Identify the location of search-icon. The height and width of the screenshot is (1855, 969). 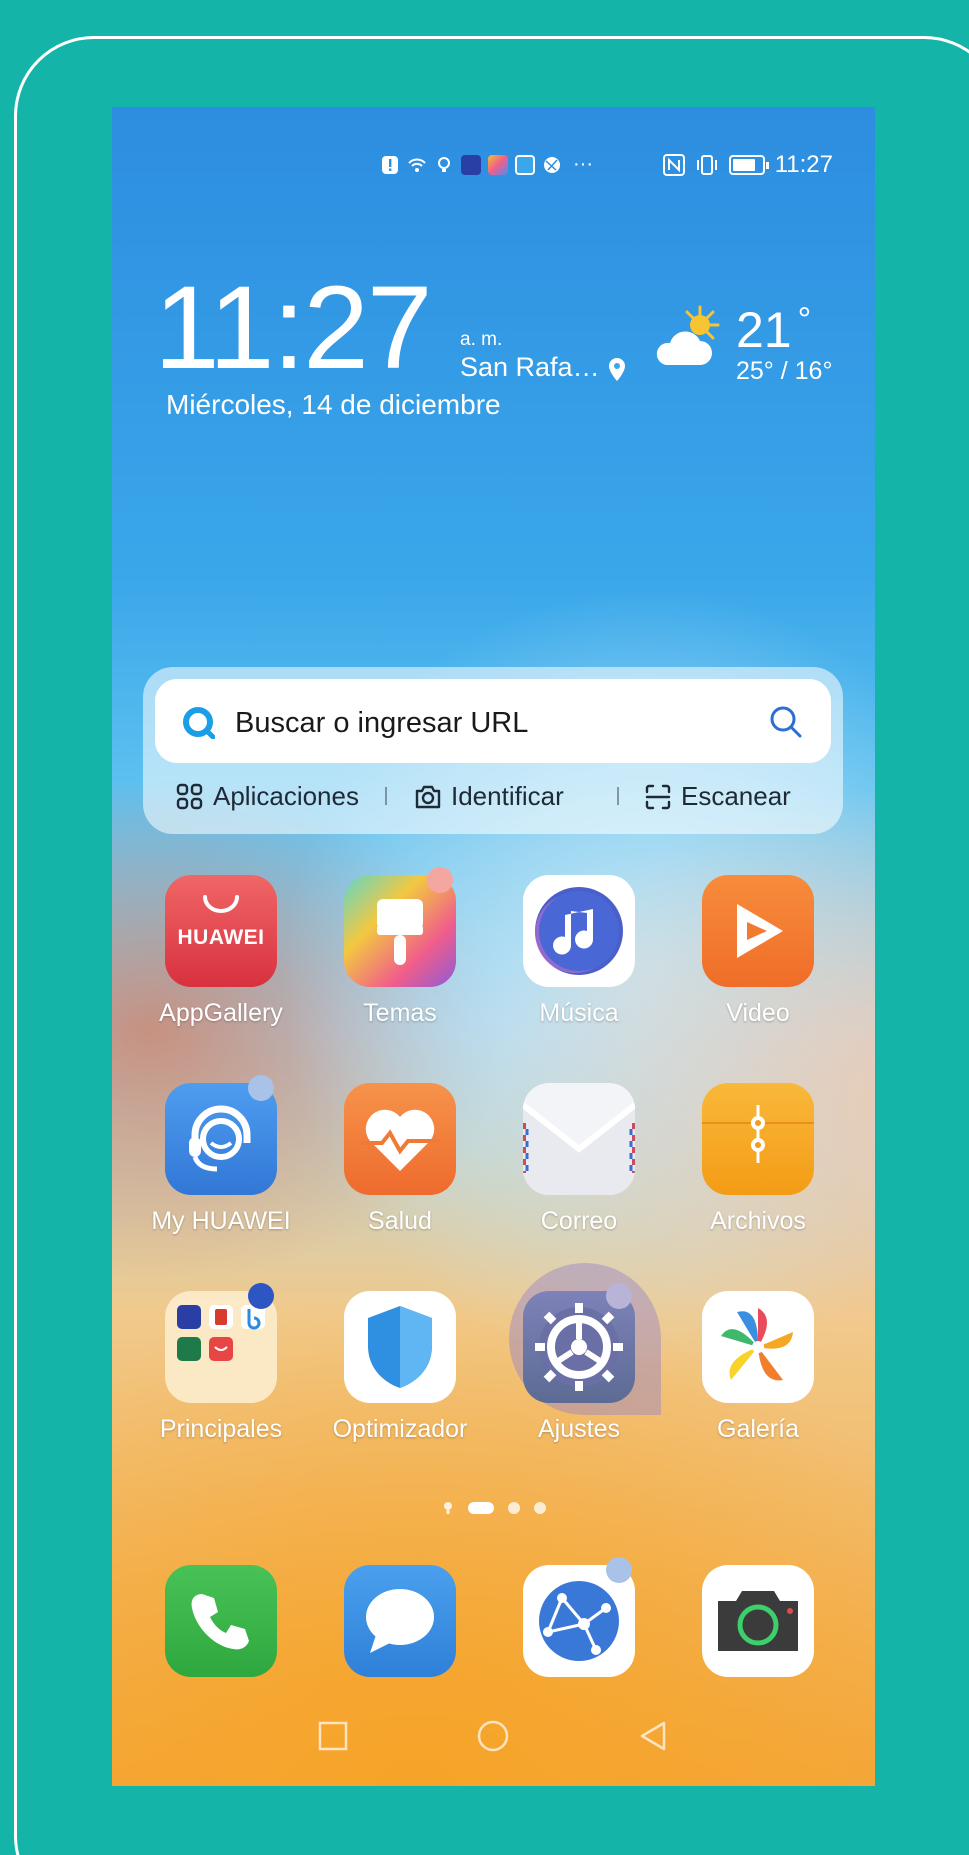
(786, 722).